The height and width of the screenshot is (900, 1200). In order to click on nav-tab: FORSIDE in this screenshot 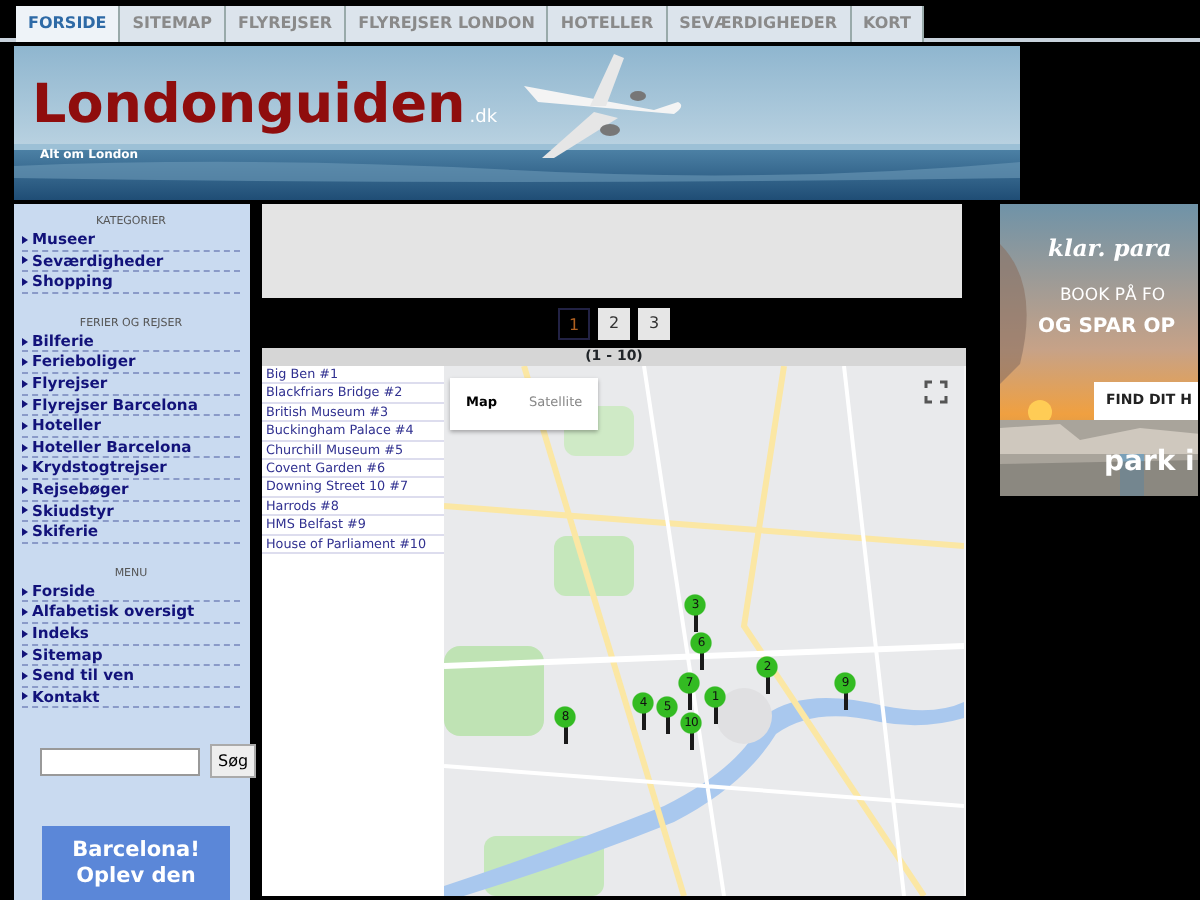, I will do `click(68, 24)`.